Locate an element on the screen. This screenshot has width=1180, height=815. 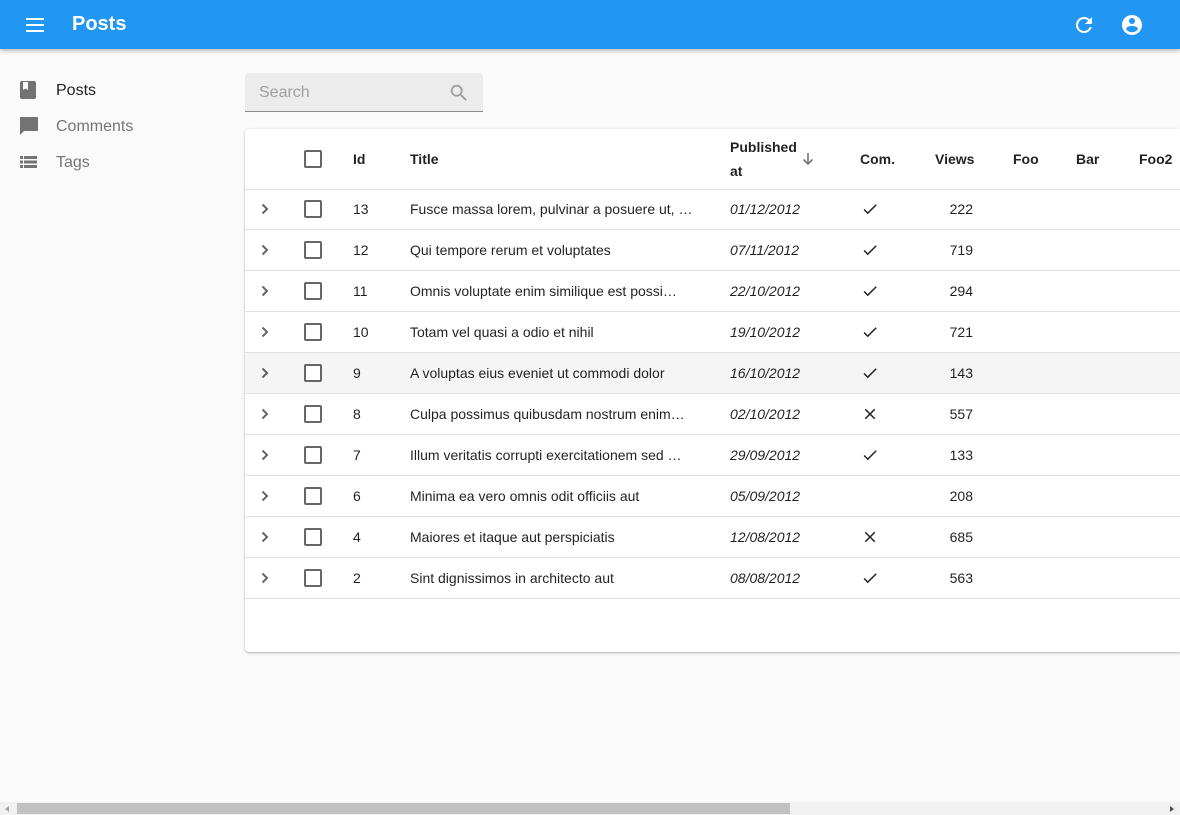
sidebar: Posts Comments Tags is located at coordinates (115, 126).